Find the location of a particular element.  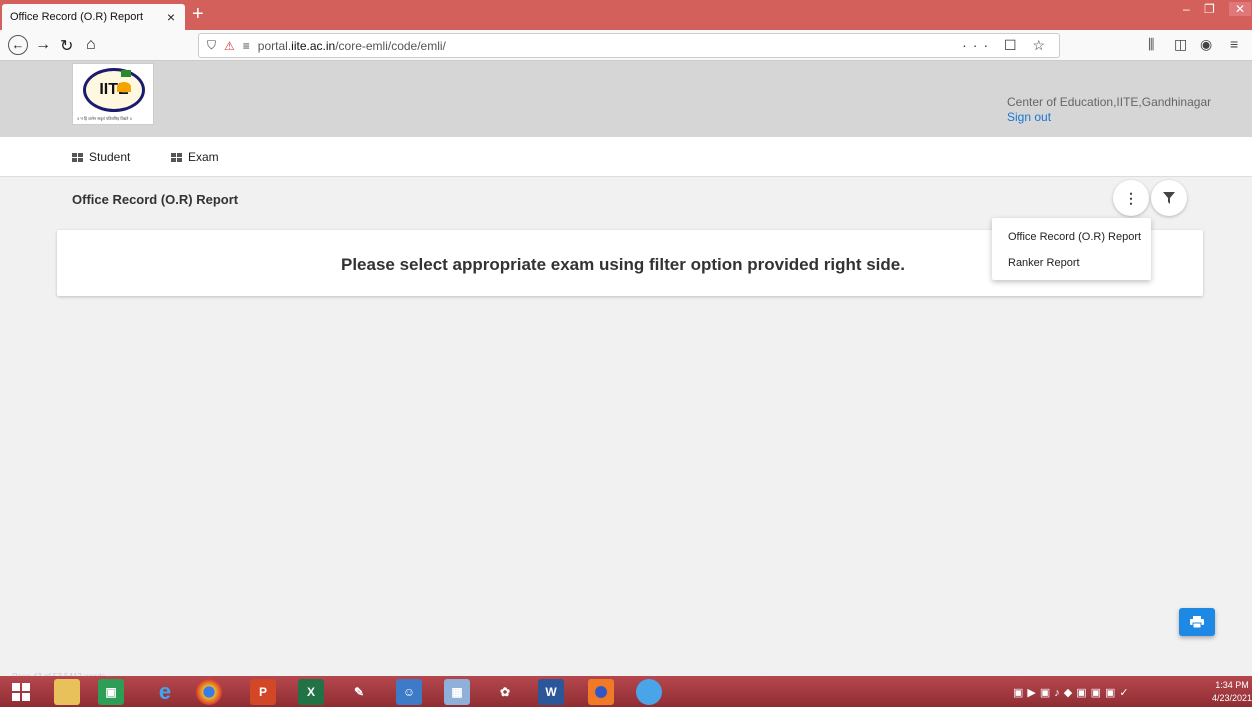

dropdown-item-or-report: Office Record (O.R) Report is located at coordinates (1074, 237).